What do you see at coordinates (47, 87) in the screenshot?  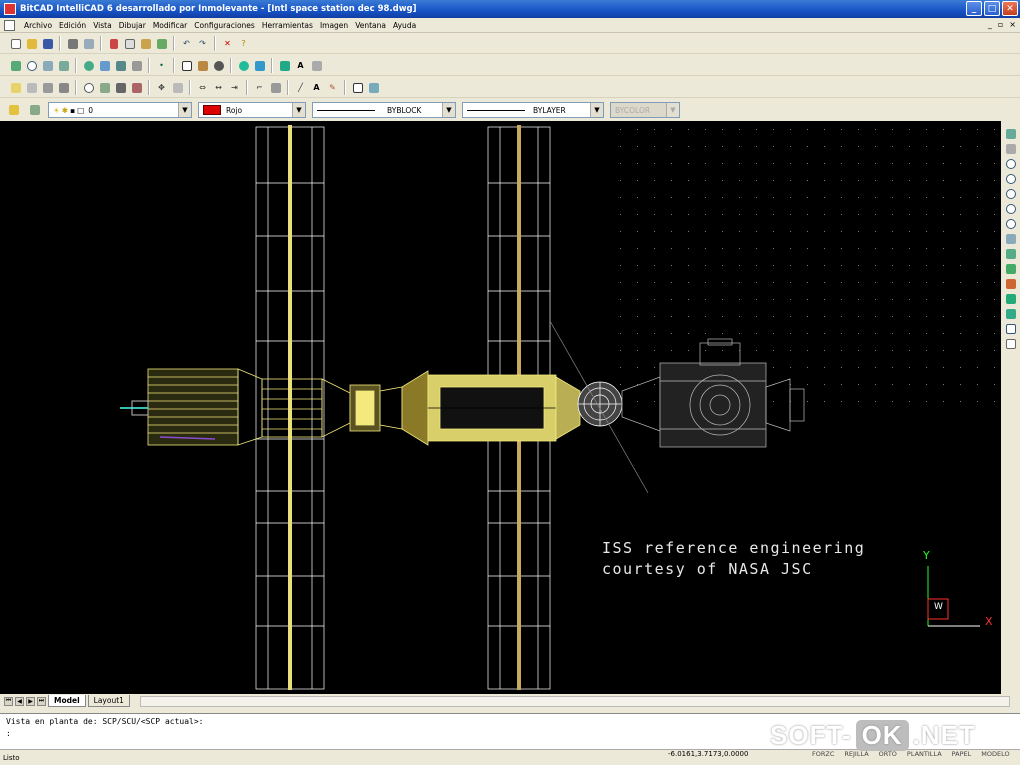 I see `offset-icon` at bounding box center [47, 87].